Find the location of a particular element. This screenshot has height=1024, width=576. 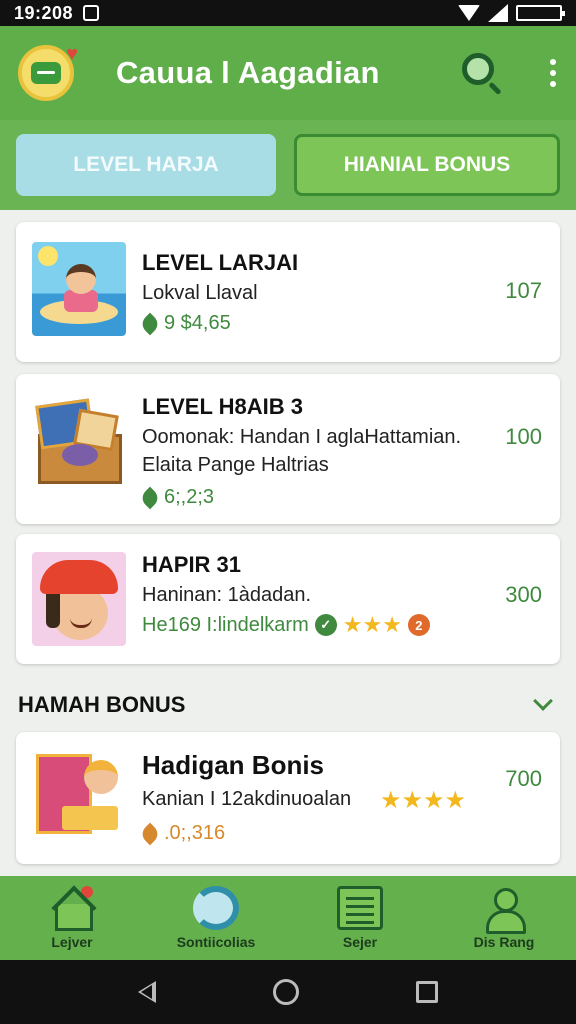

card-meta-value: 9 $4,65 is located at coordinates (197, 323).